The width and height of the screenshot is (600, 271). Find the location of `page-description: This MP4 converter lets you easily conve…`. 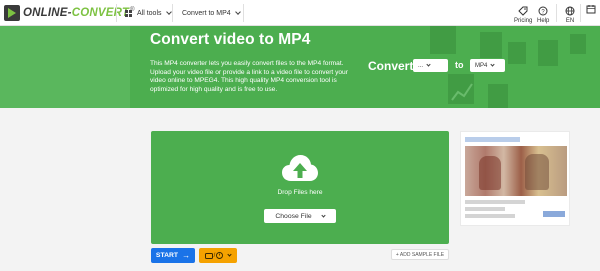

page-description: This MP4 converter lets you easily conve… is located at coordinates (249, 76).